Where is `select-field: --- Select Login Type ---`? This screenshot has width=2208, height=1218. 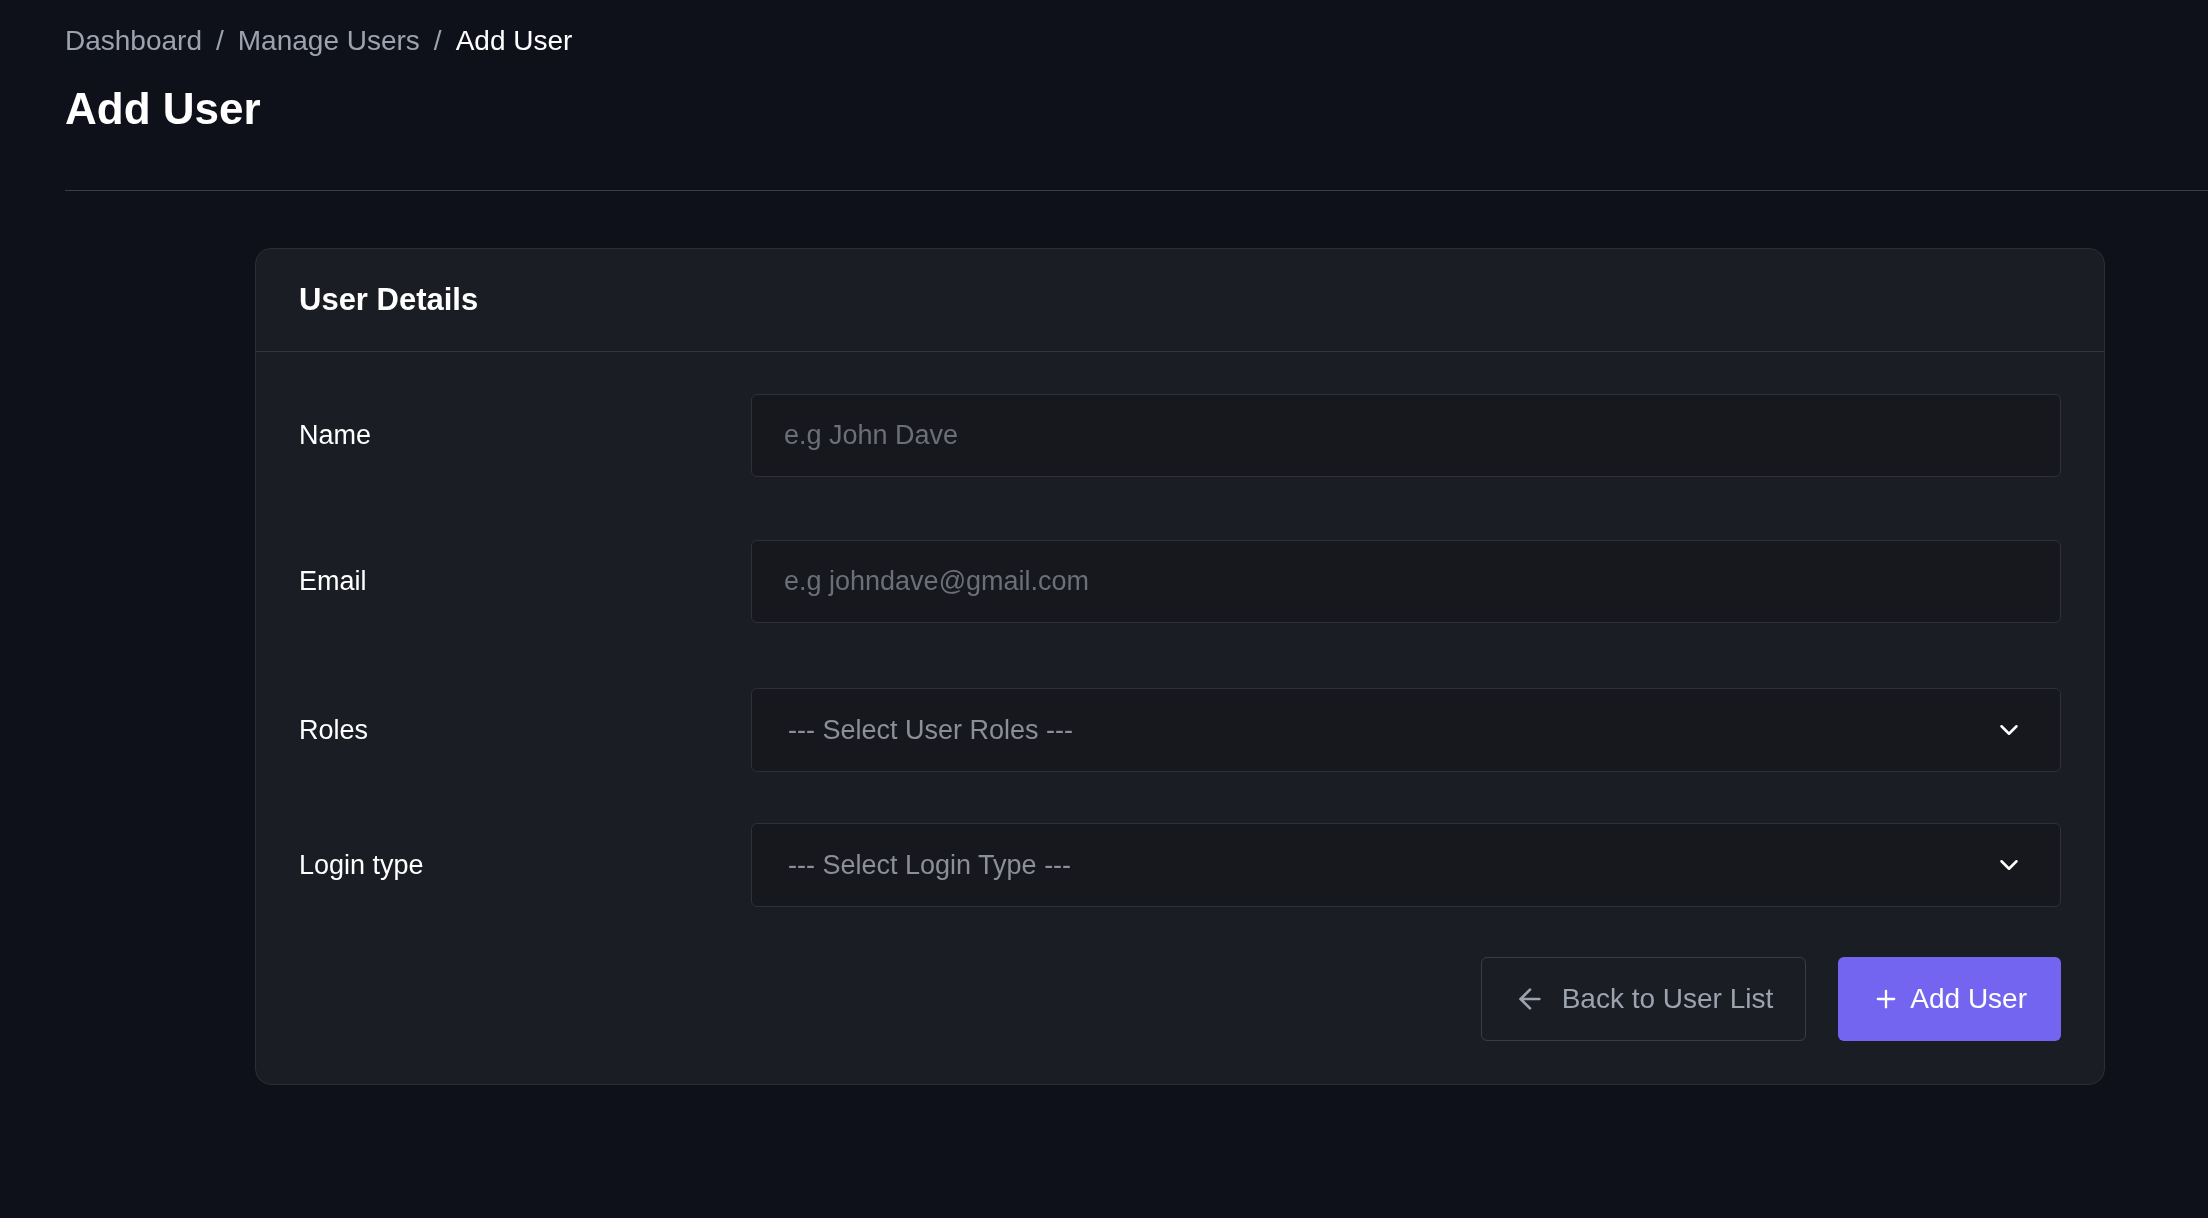 select-field: --- Select Login Type --- is located at coordinates (1406, 865).